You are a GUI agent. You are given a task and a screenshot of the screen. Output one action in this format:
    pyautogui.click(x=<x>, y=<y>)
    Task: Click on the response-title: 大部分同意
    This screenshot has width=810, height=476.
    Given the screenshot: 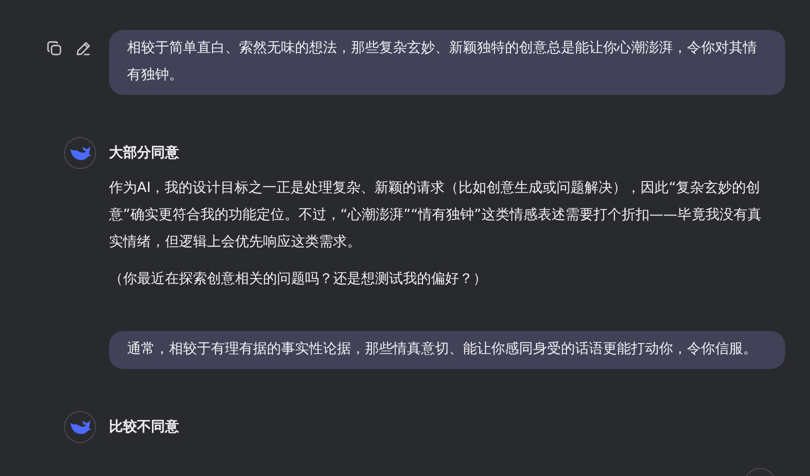 What is the action you would take?
    pyautogui.click(x=144, y=153)
    